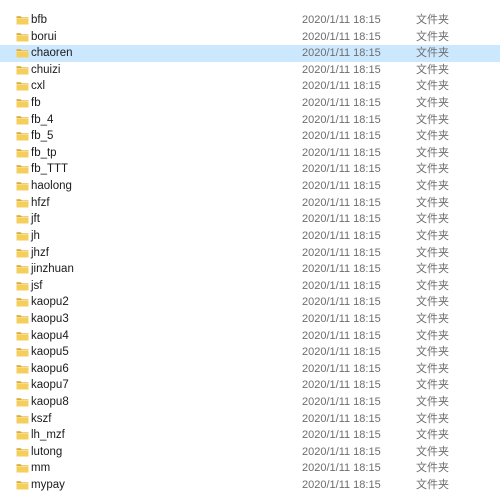 The width and height of the screenshot is (500, 500). Describe the element at coordinates (50, 368) in the screenshot. I see `file-name: kaopu6` at that location.